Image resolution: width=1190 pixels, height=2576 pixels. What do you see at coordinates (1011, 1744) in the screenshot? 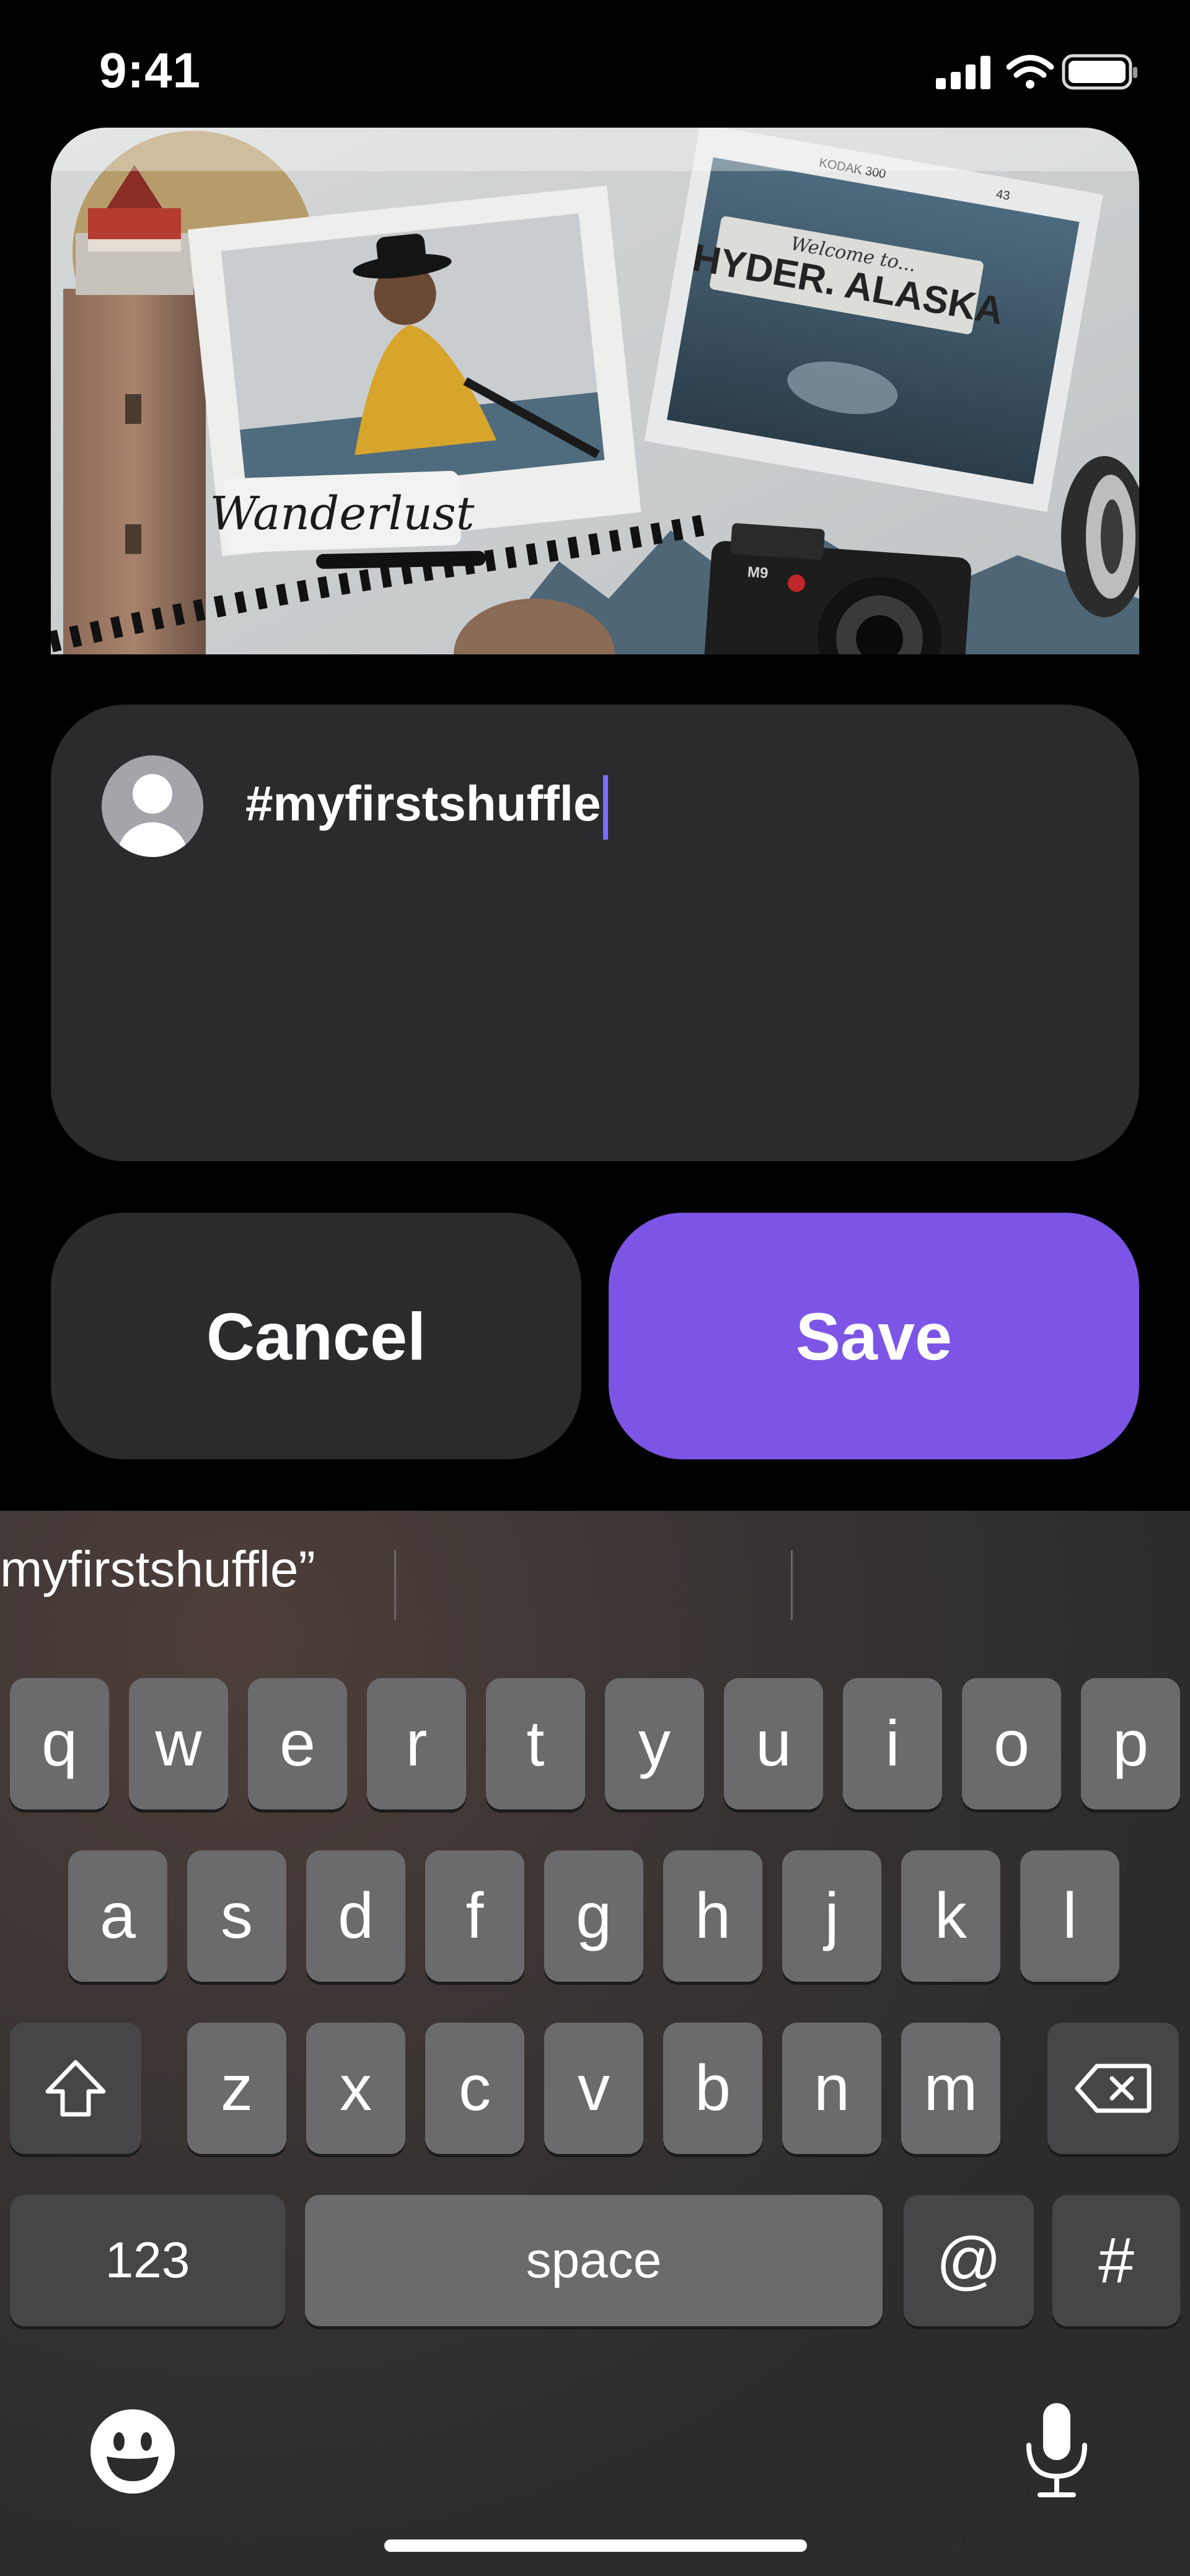
I see `key-o: o` at bounding box center [1011, 1744].